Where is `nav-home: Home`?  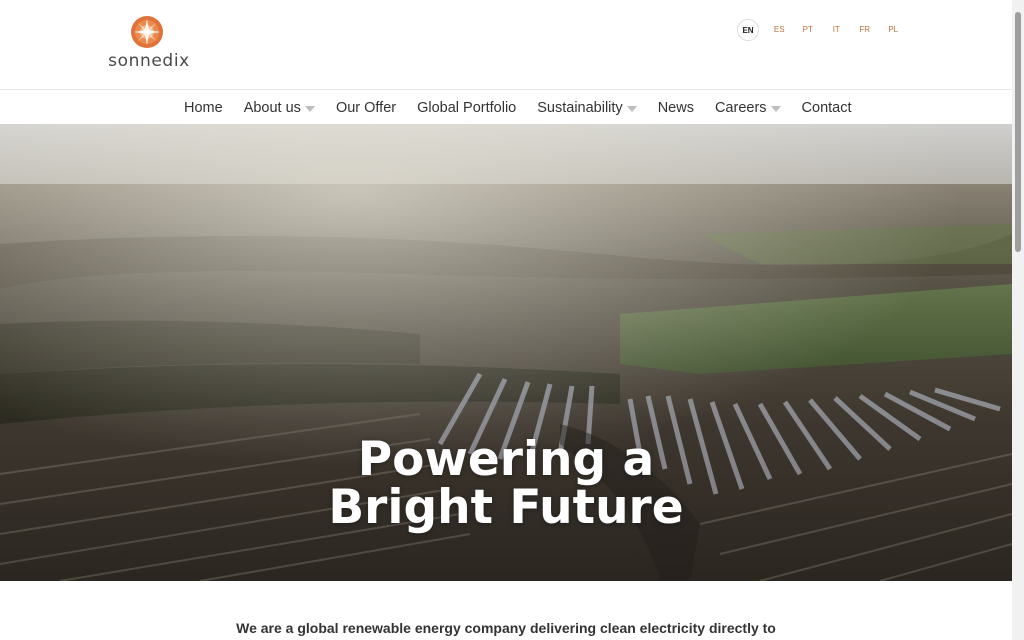
nav-home: Home is located at coordinates (203, 108).